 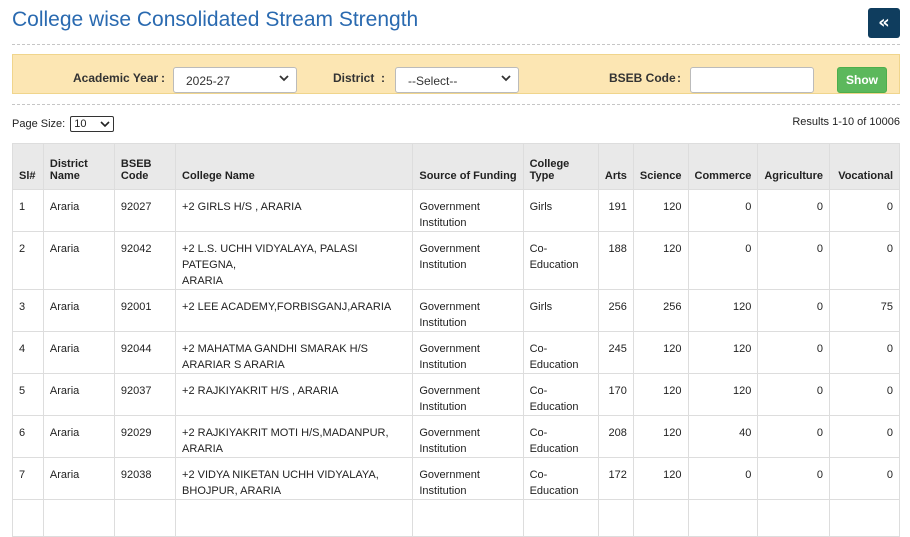 I want to click on district-label: District, so click(x=354, y=78).